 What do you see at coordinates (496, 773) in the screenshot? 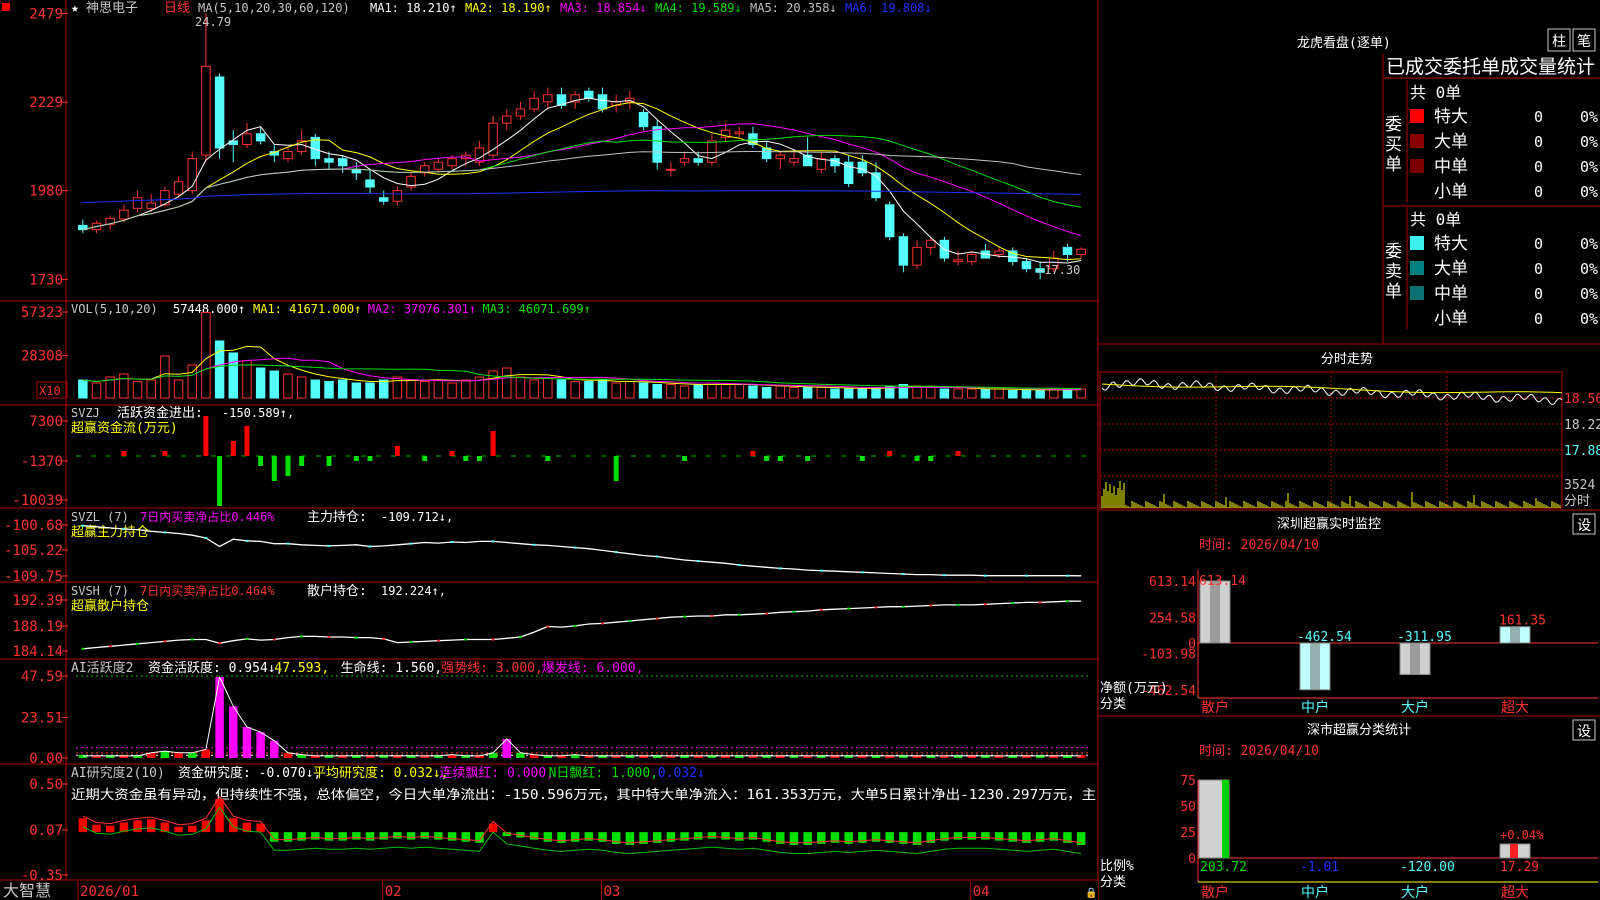
I see `ai-research-legend-item: 连续飘红: 0.000,` at bounding box center [496, 773].